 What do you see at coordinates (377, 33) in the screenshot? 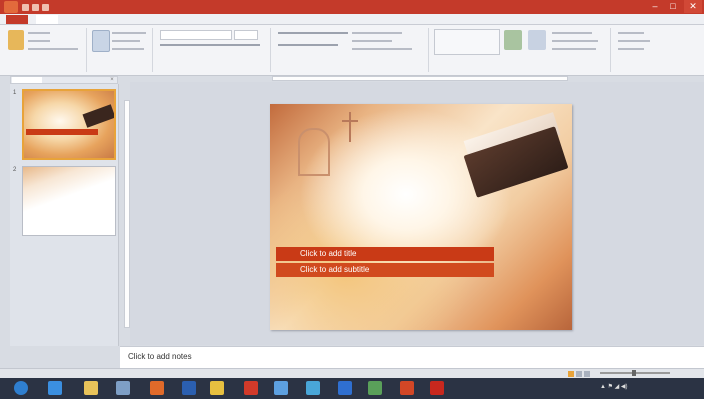
I see `text-direction-button` at bounding box center [377, 33].